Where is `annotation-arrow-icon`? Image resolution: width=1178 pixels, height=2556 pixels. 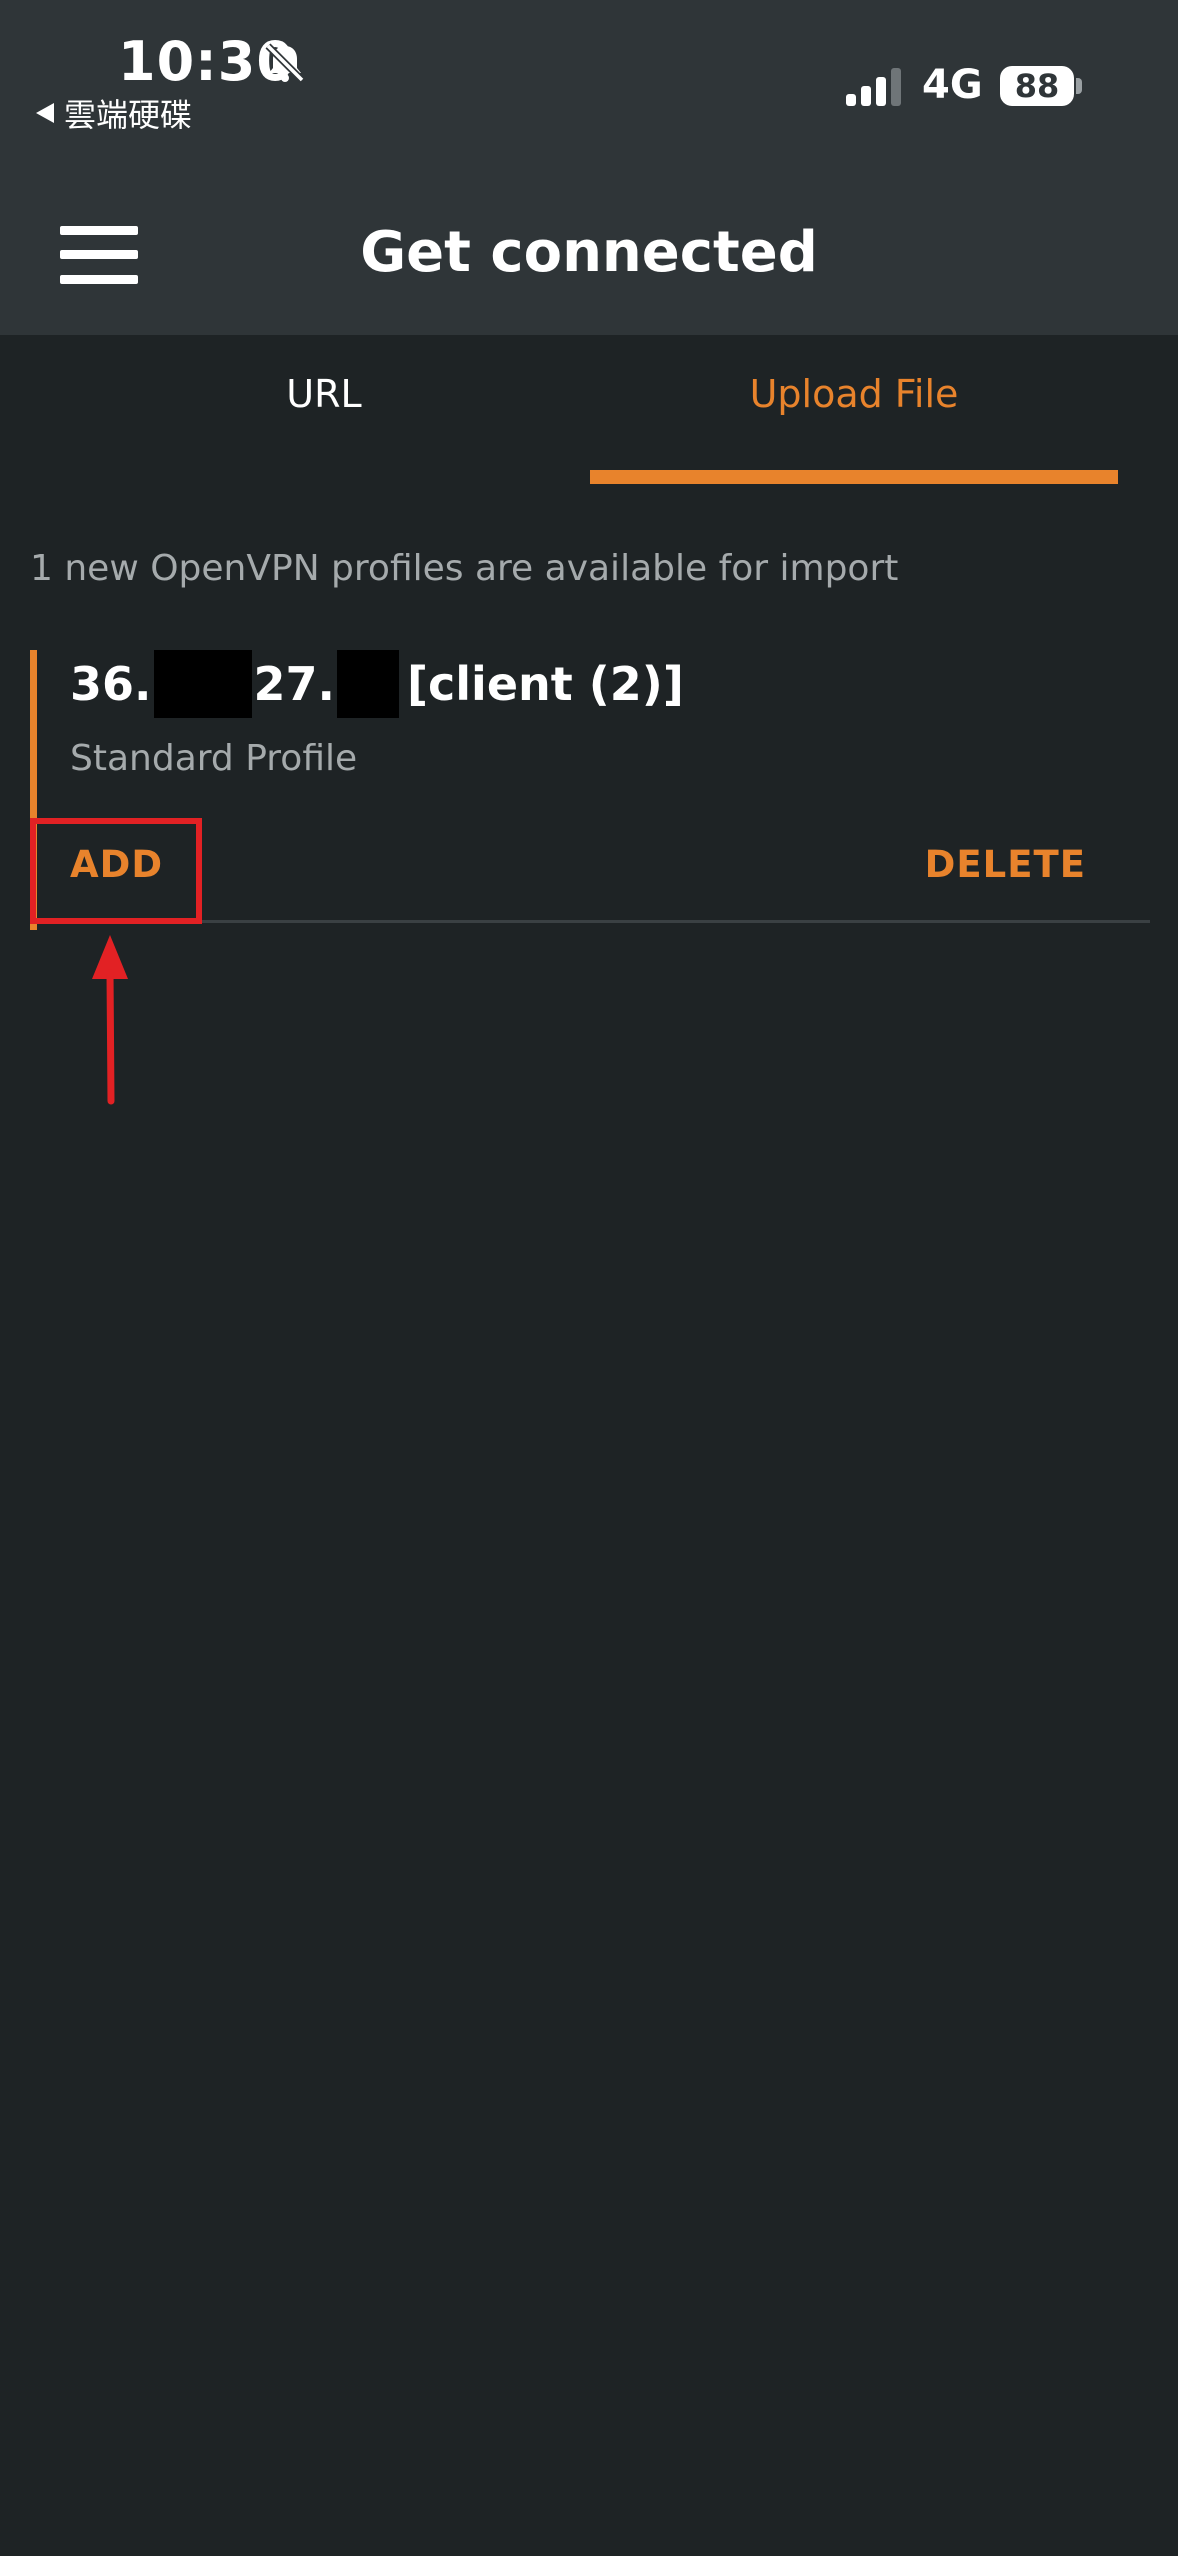 annotation-arrow-icon is located at coordinates (110, 1020).